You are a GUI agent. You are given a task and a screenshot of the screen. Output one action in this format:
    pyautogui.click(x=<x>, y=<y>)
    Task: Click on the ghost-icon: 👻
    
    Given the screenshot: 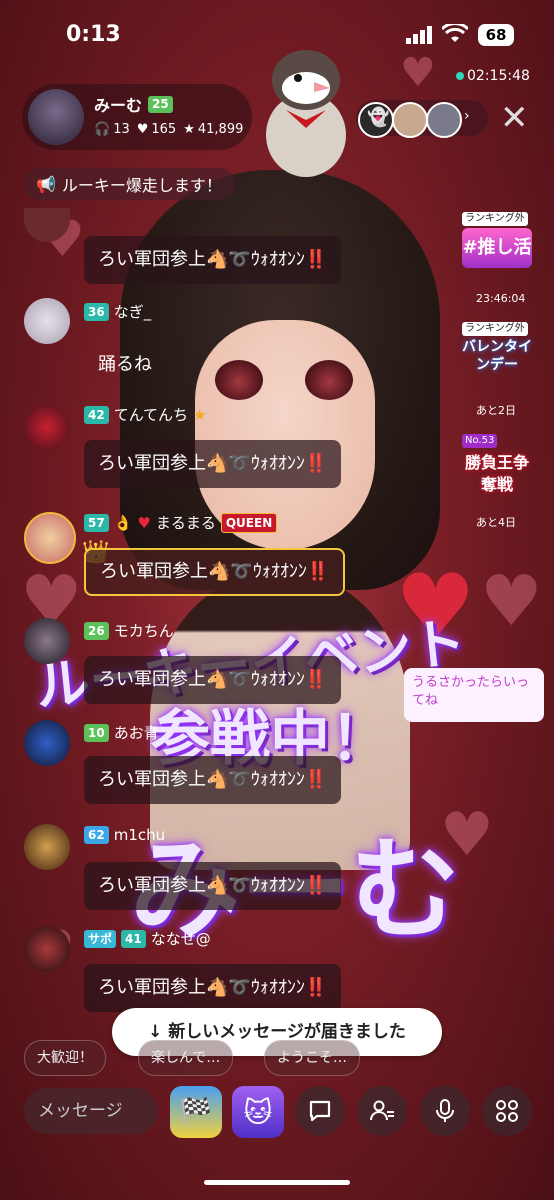 What is the action you would take?
    pyautogui.click(x=378, y=117)
    